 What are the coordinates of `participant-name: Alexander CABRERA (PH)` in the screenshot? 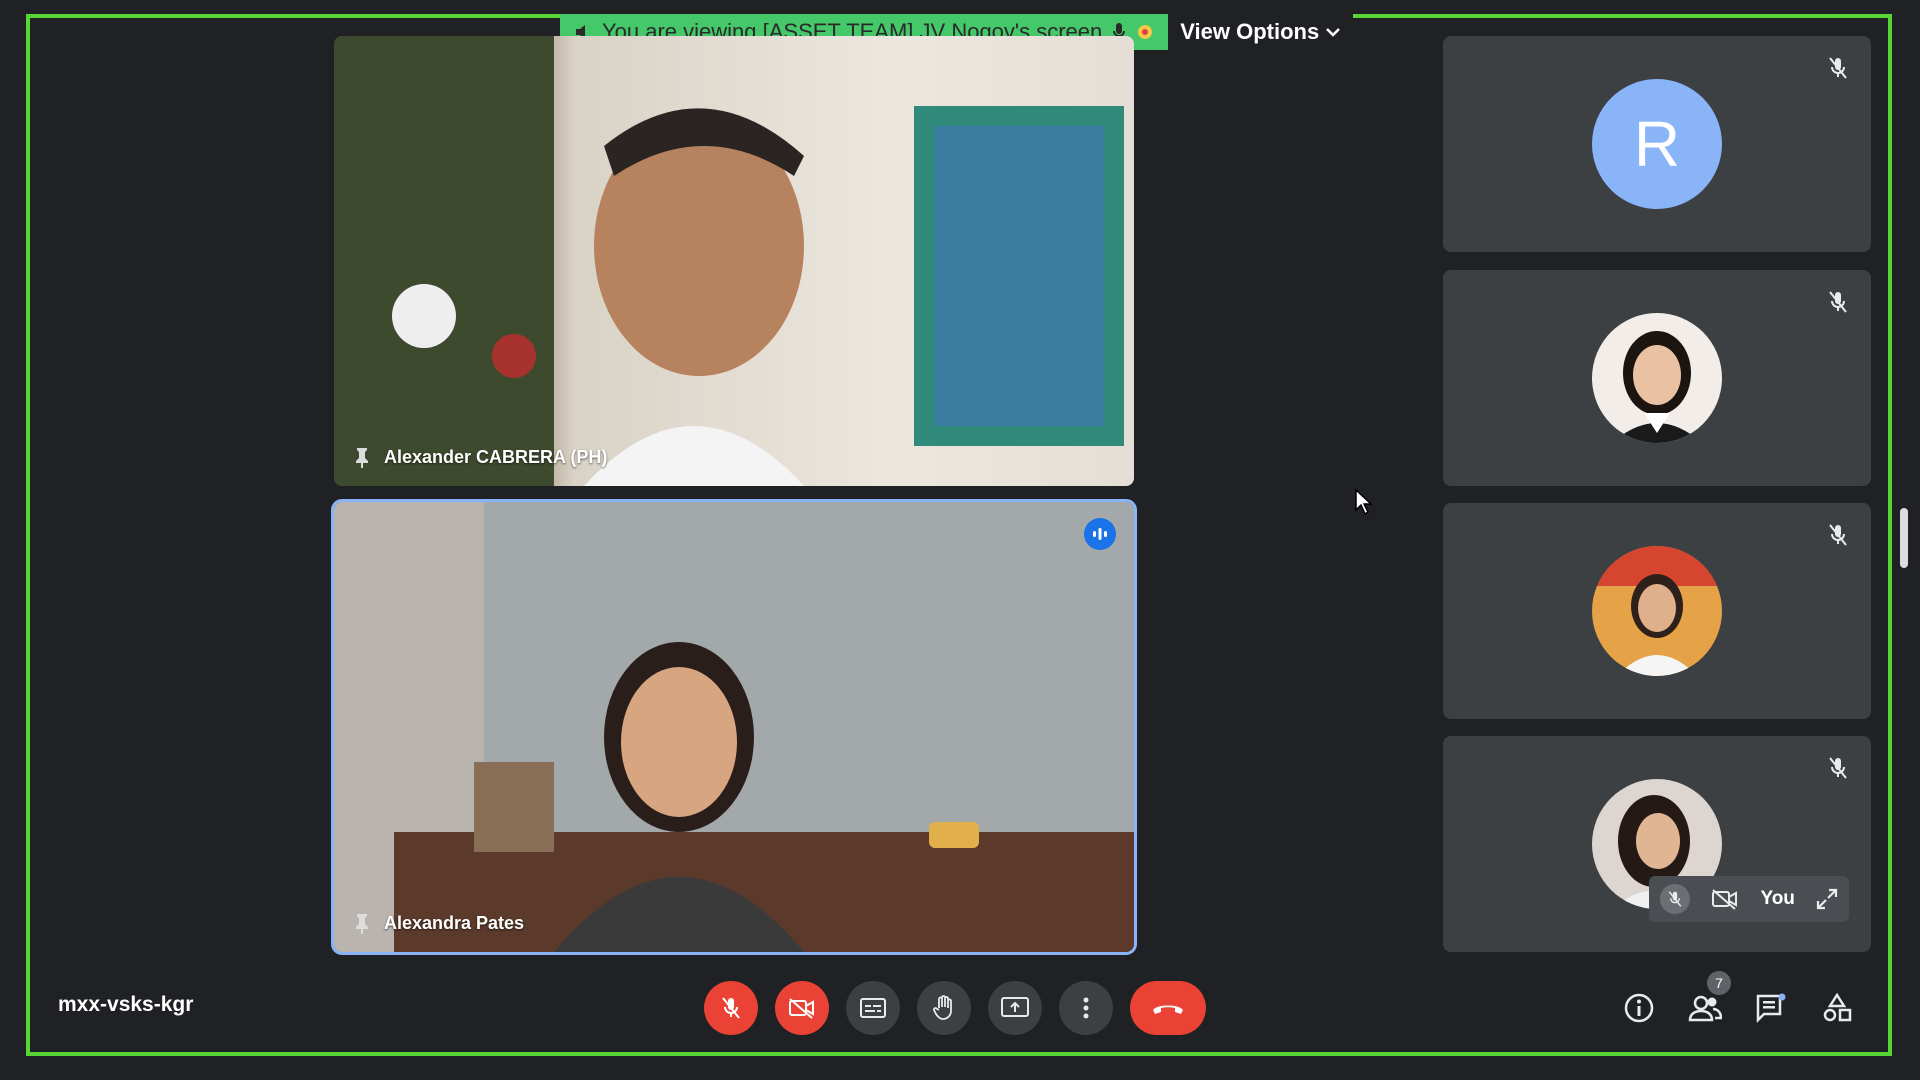 It's located at (496, 456).